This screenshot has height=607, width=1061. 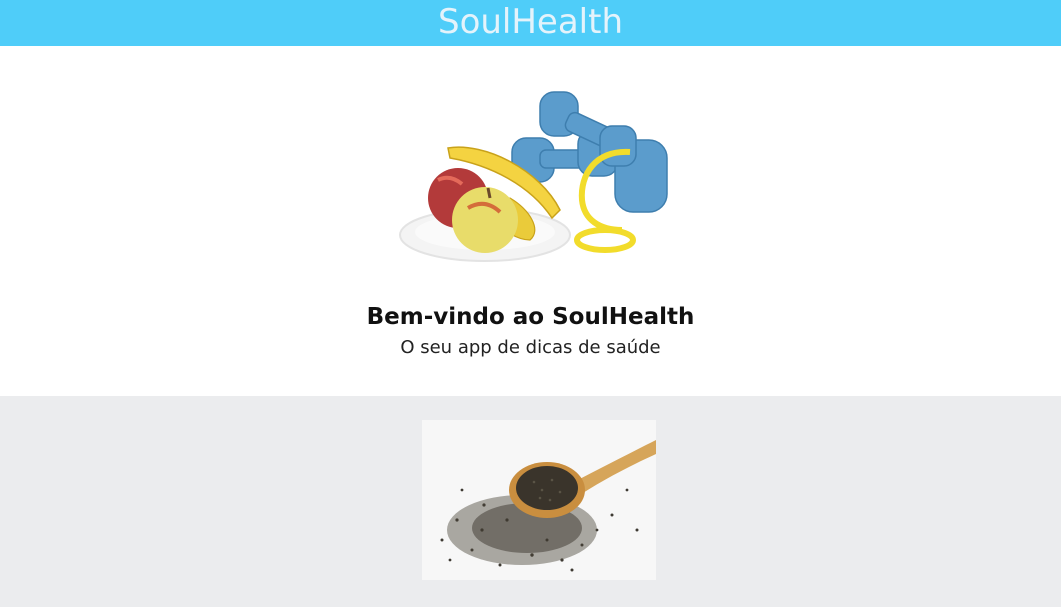 I want to click on app-header: SoulHealth, so click(x=530, y=23).